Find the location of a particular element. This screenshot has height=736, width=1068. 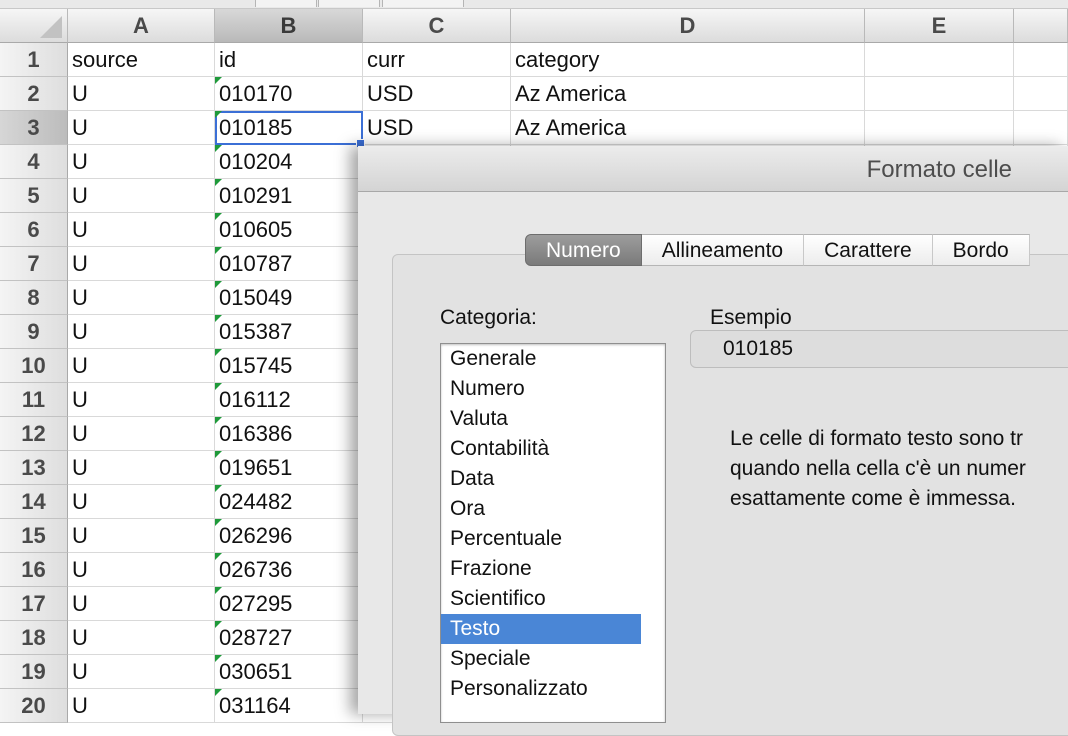

row-header: 17 is located at coordinates (34, 604).